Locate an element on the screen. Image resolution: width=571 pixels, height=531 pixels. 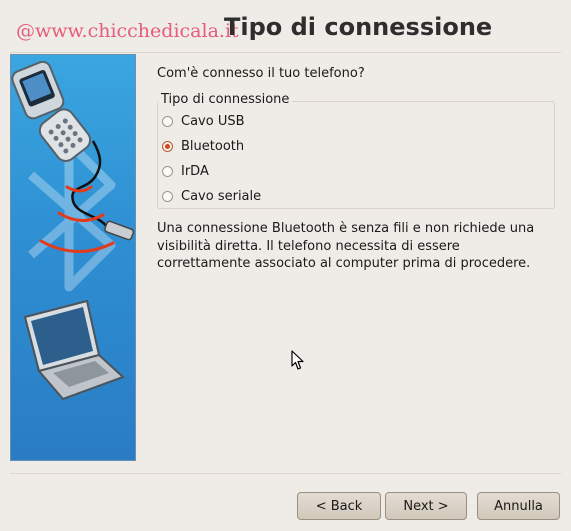
radio-label: Bluetooth is located at coordinates (212, 146).